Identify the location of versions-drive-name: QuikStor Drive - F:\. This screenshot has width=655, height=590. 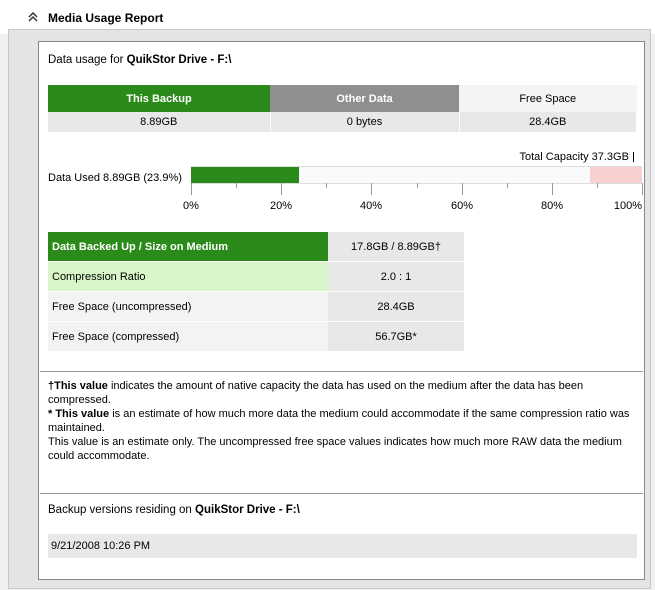
(247, 510).